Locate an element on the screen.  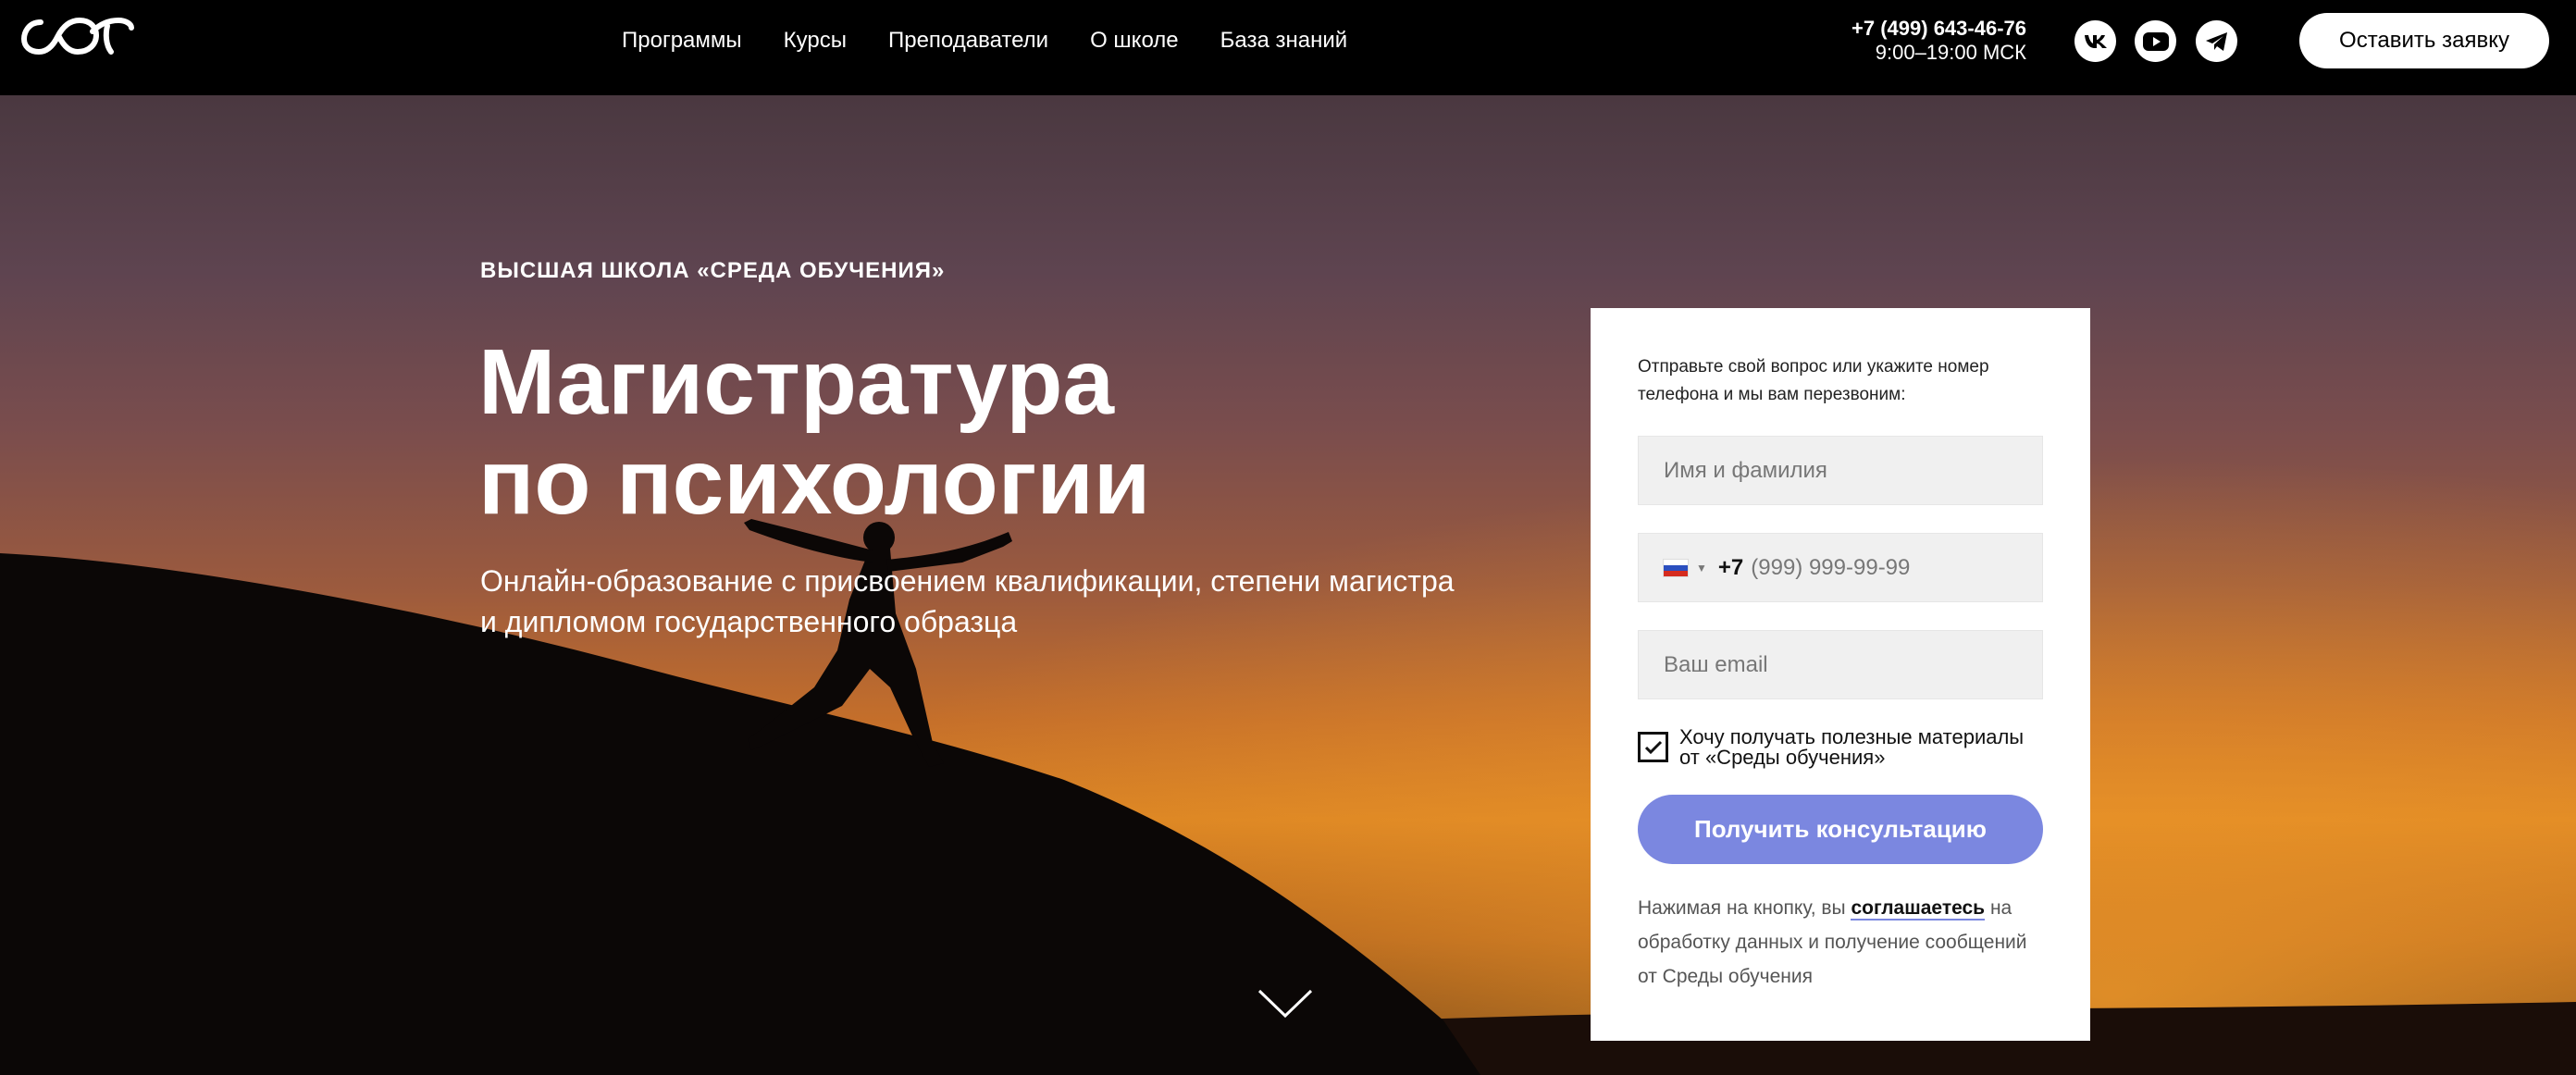
phone-input is located at coordinates (1890, 567).